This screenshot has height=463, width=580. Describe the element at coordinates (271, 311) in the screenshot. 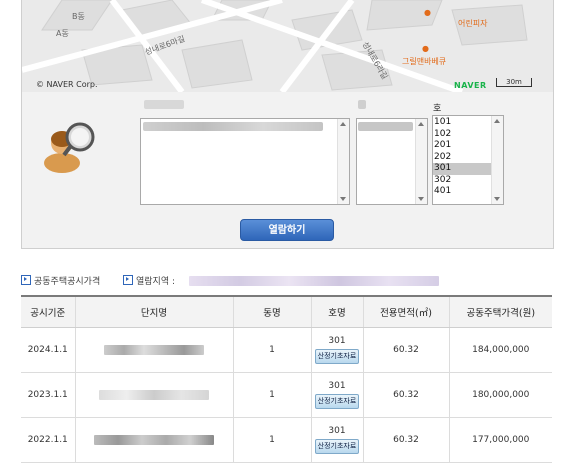

I see `column-header: 동명` at that location.